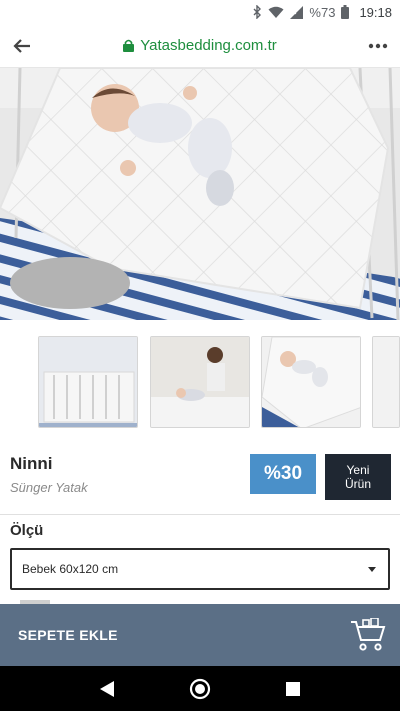  I want to click on chevron-down-icon, so click(372, 569).